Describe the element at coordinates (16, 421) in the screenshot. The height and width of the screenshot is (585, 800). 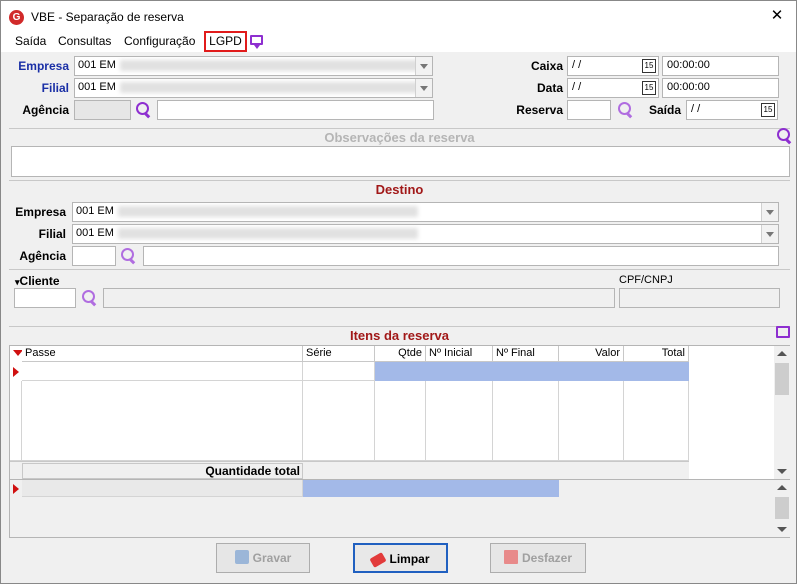
I see `row-gutter` at that location.